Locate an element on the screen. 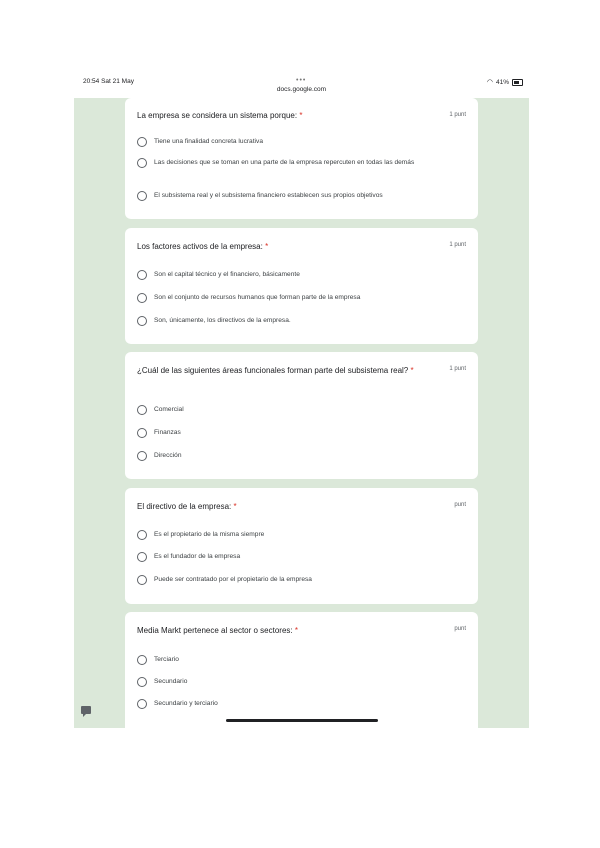 The width and height of the screenshot is (600, 848). option-label: Es el propietario de la misma siempre is located at coordinates (209, 534).